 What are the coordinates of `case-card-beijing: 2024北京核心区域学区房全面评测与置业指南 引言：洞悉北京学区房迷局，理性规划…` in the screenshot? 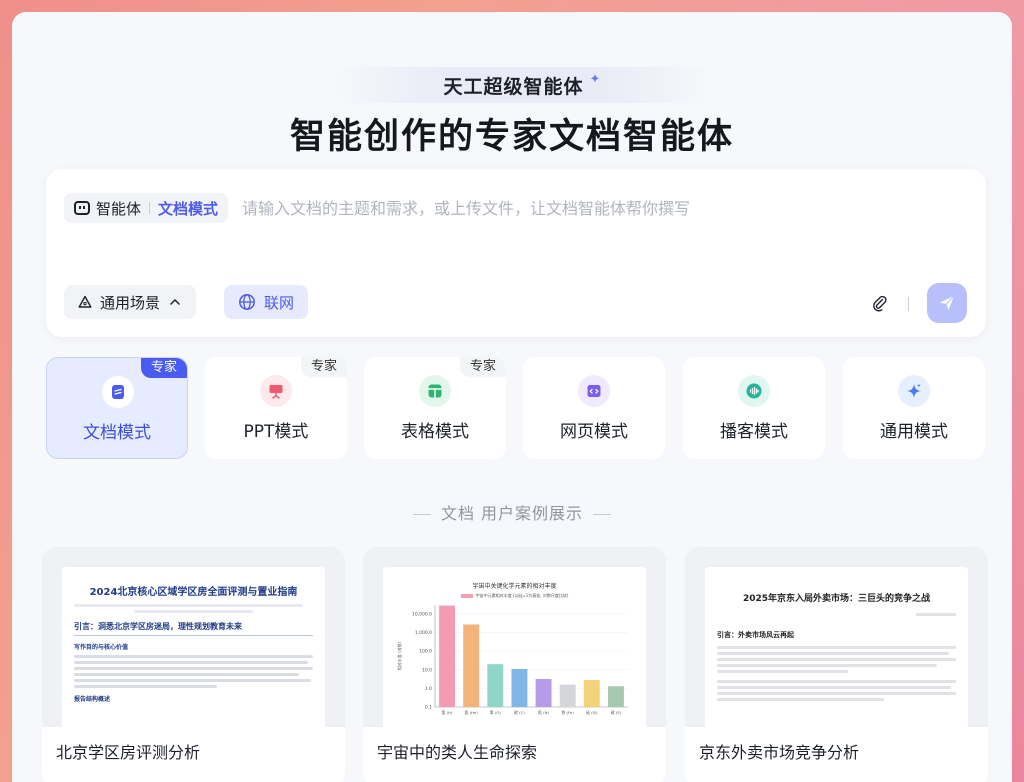 It's located at (193, 664).